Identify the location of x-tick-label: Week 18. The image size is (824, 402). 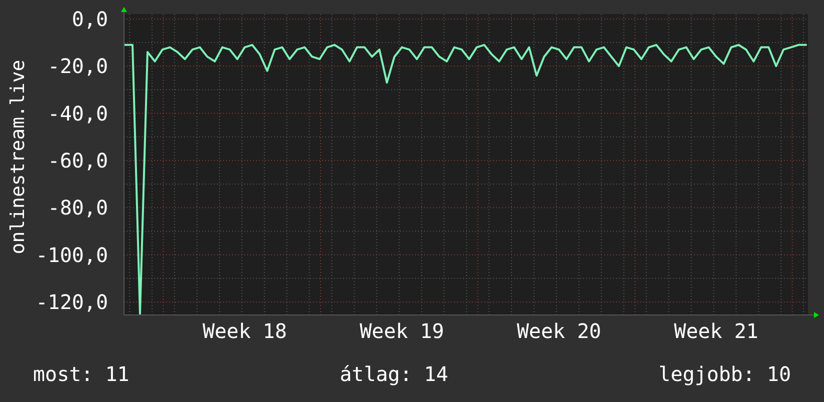
(244, 331).